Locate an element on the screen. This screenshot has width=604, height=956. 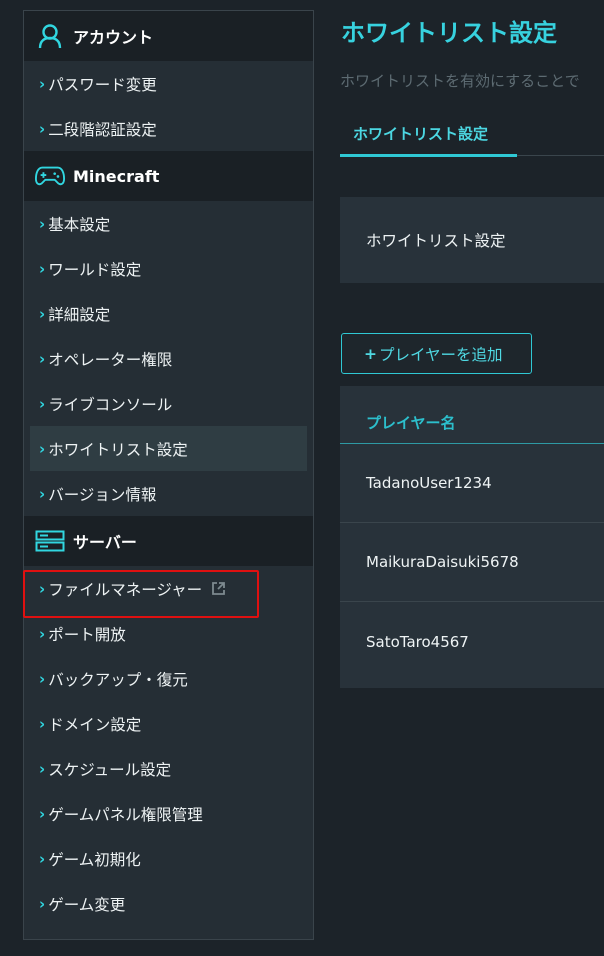
sidebar-item-game-change: › ゲーム変更 is located at coordinates (168, 903).